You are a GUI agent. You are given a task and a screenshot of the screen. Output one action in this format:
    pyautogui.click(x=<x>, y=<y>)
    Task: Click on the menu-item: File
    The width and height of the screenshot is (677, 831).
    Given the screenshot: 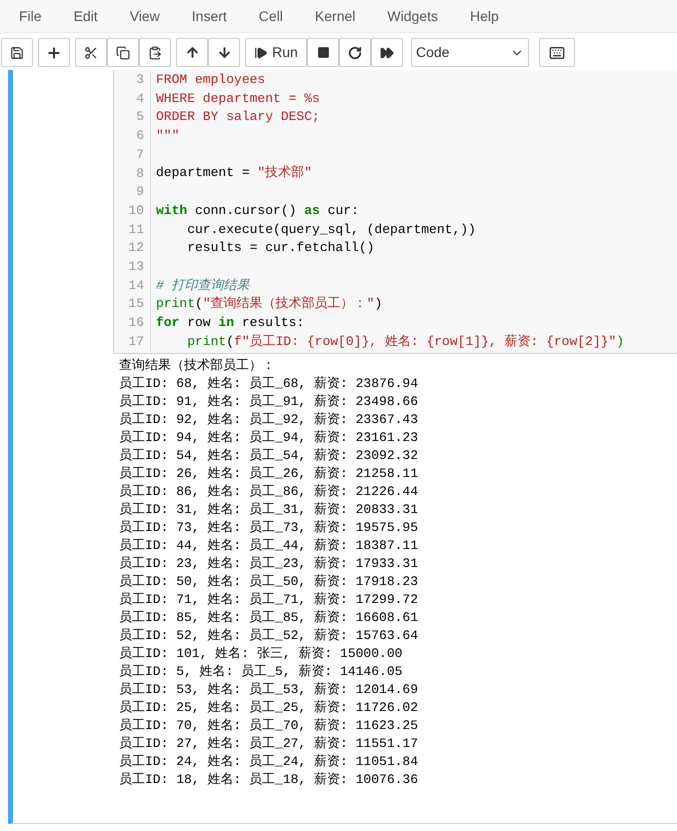 What is the action you would take?
    pyautogui.click(x=30, y=16)
    